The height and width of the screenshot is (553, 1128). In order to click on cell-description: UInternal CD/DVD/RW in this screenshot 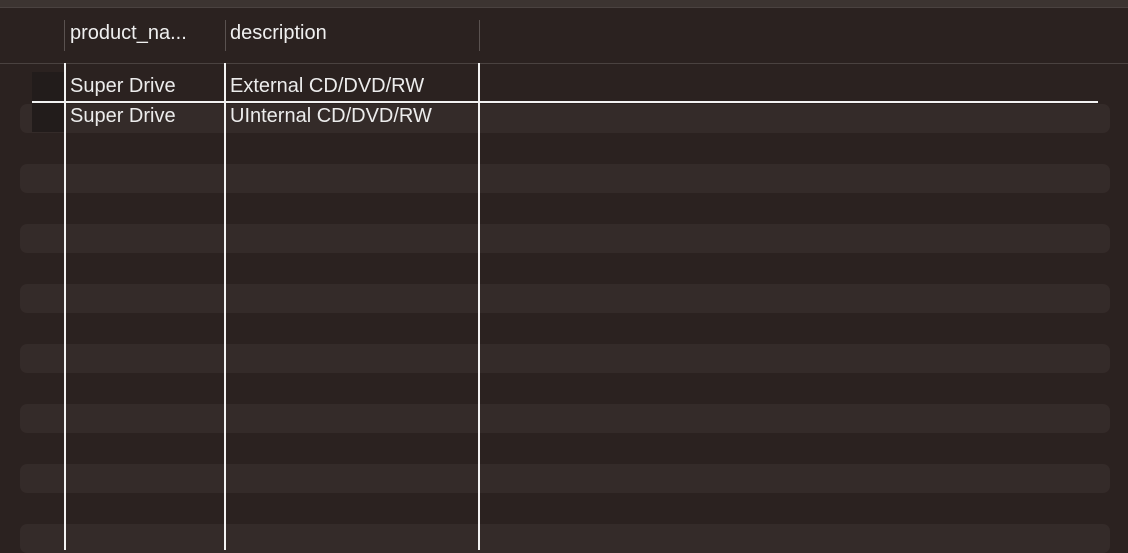, I will do `click(352, 116)`.